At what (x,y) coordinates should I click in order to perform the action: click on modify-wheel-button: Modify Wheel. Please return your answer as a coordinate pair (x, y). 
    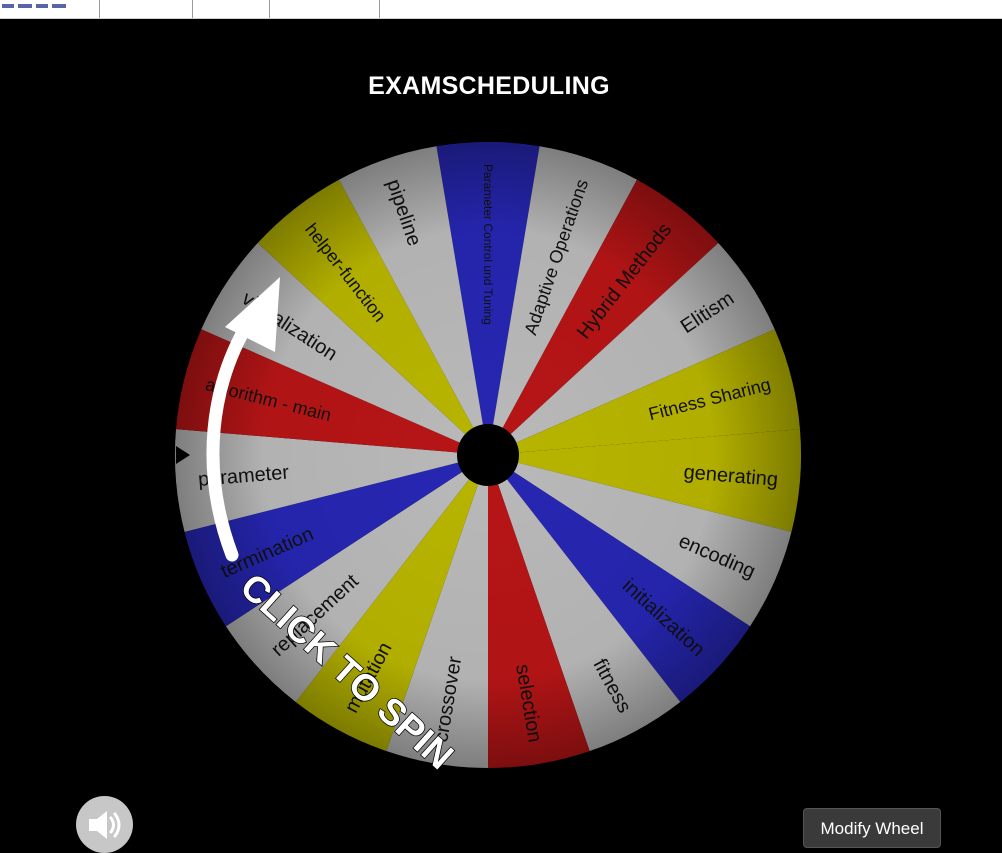
    Looking at the image, I should click on (872, 828).